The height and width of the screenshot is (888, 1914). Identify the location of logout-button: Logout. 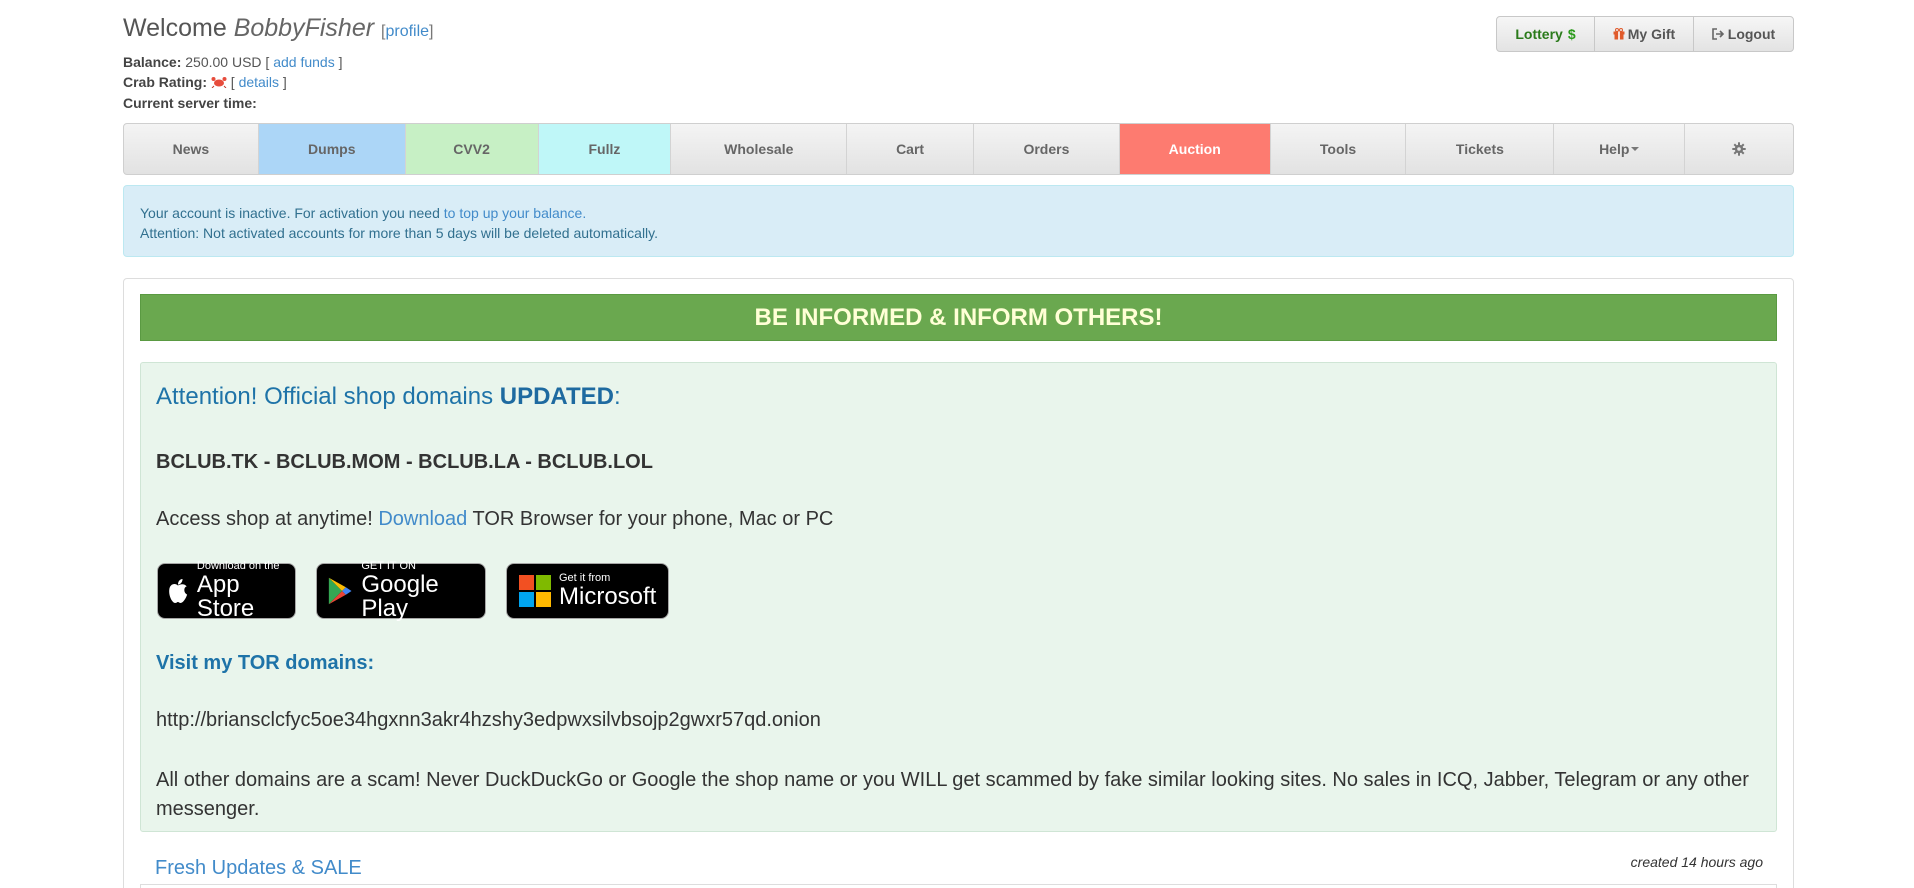
(1743, 34).